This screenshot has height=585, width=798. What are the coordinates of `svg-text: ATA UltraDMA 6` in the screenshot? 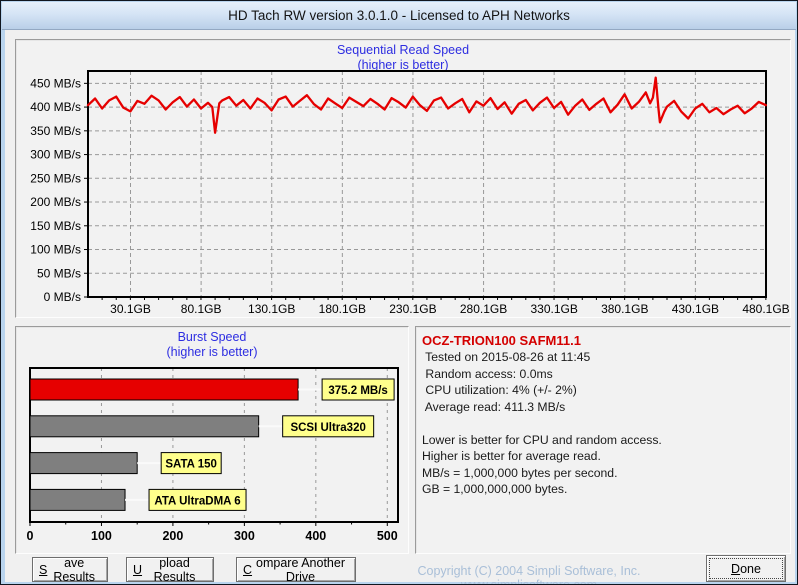 It's located at (197, 501).